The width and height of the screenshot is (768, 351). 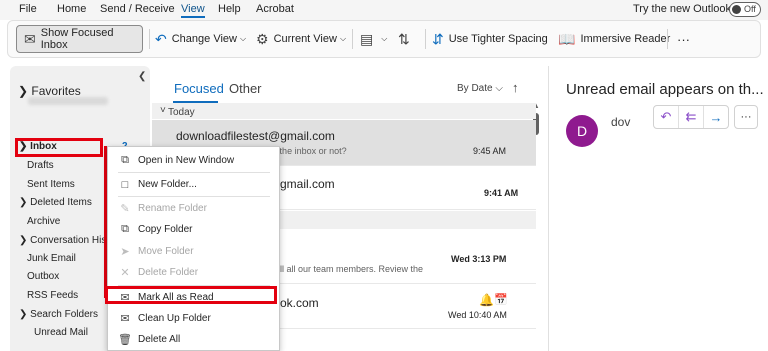 I want to click on email-from: dov, so click(x=621, y=122).